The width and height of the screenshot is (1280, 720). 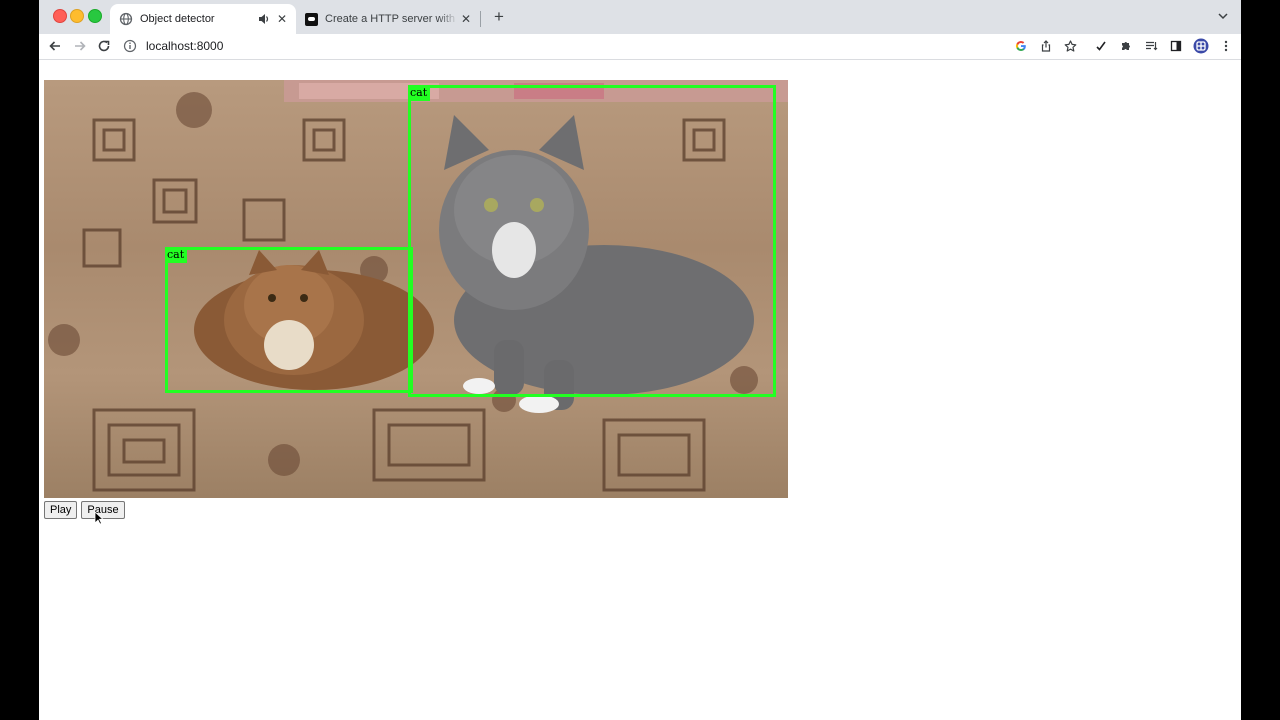 I want to click on tab-separator, so click(x=480, y=19).